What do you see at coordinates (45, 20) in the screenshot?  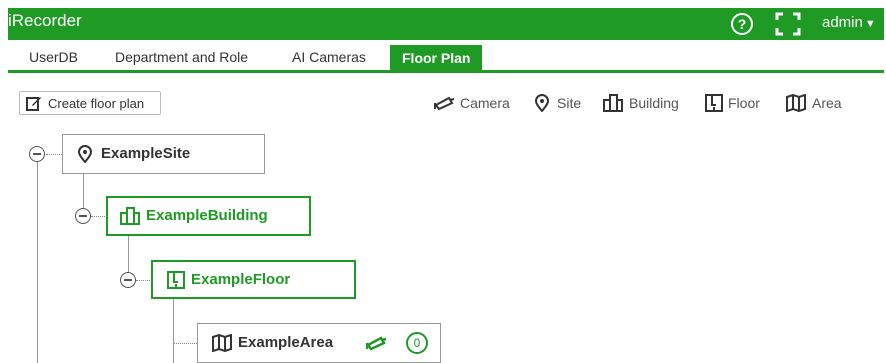 I see `app-title: iRecorder` at bounding box center [45, 20].